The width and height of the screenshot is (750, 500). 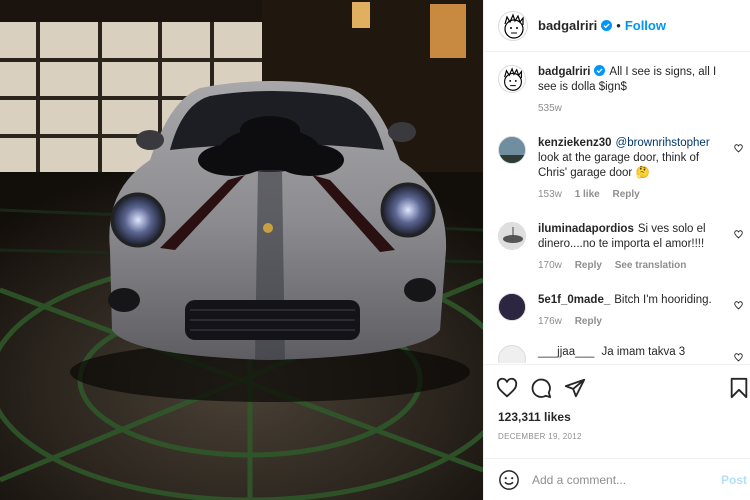 I want to click on dark-avatar-icon, so click(x=512, y=307).